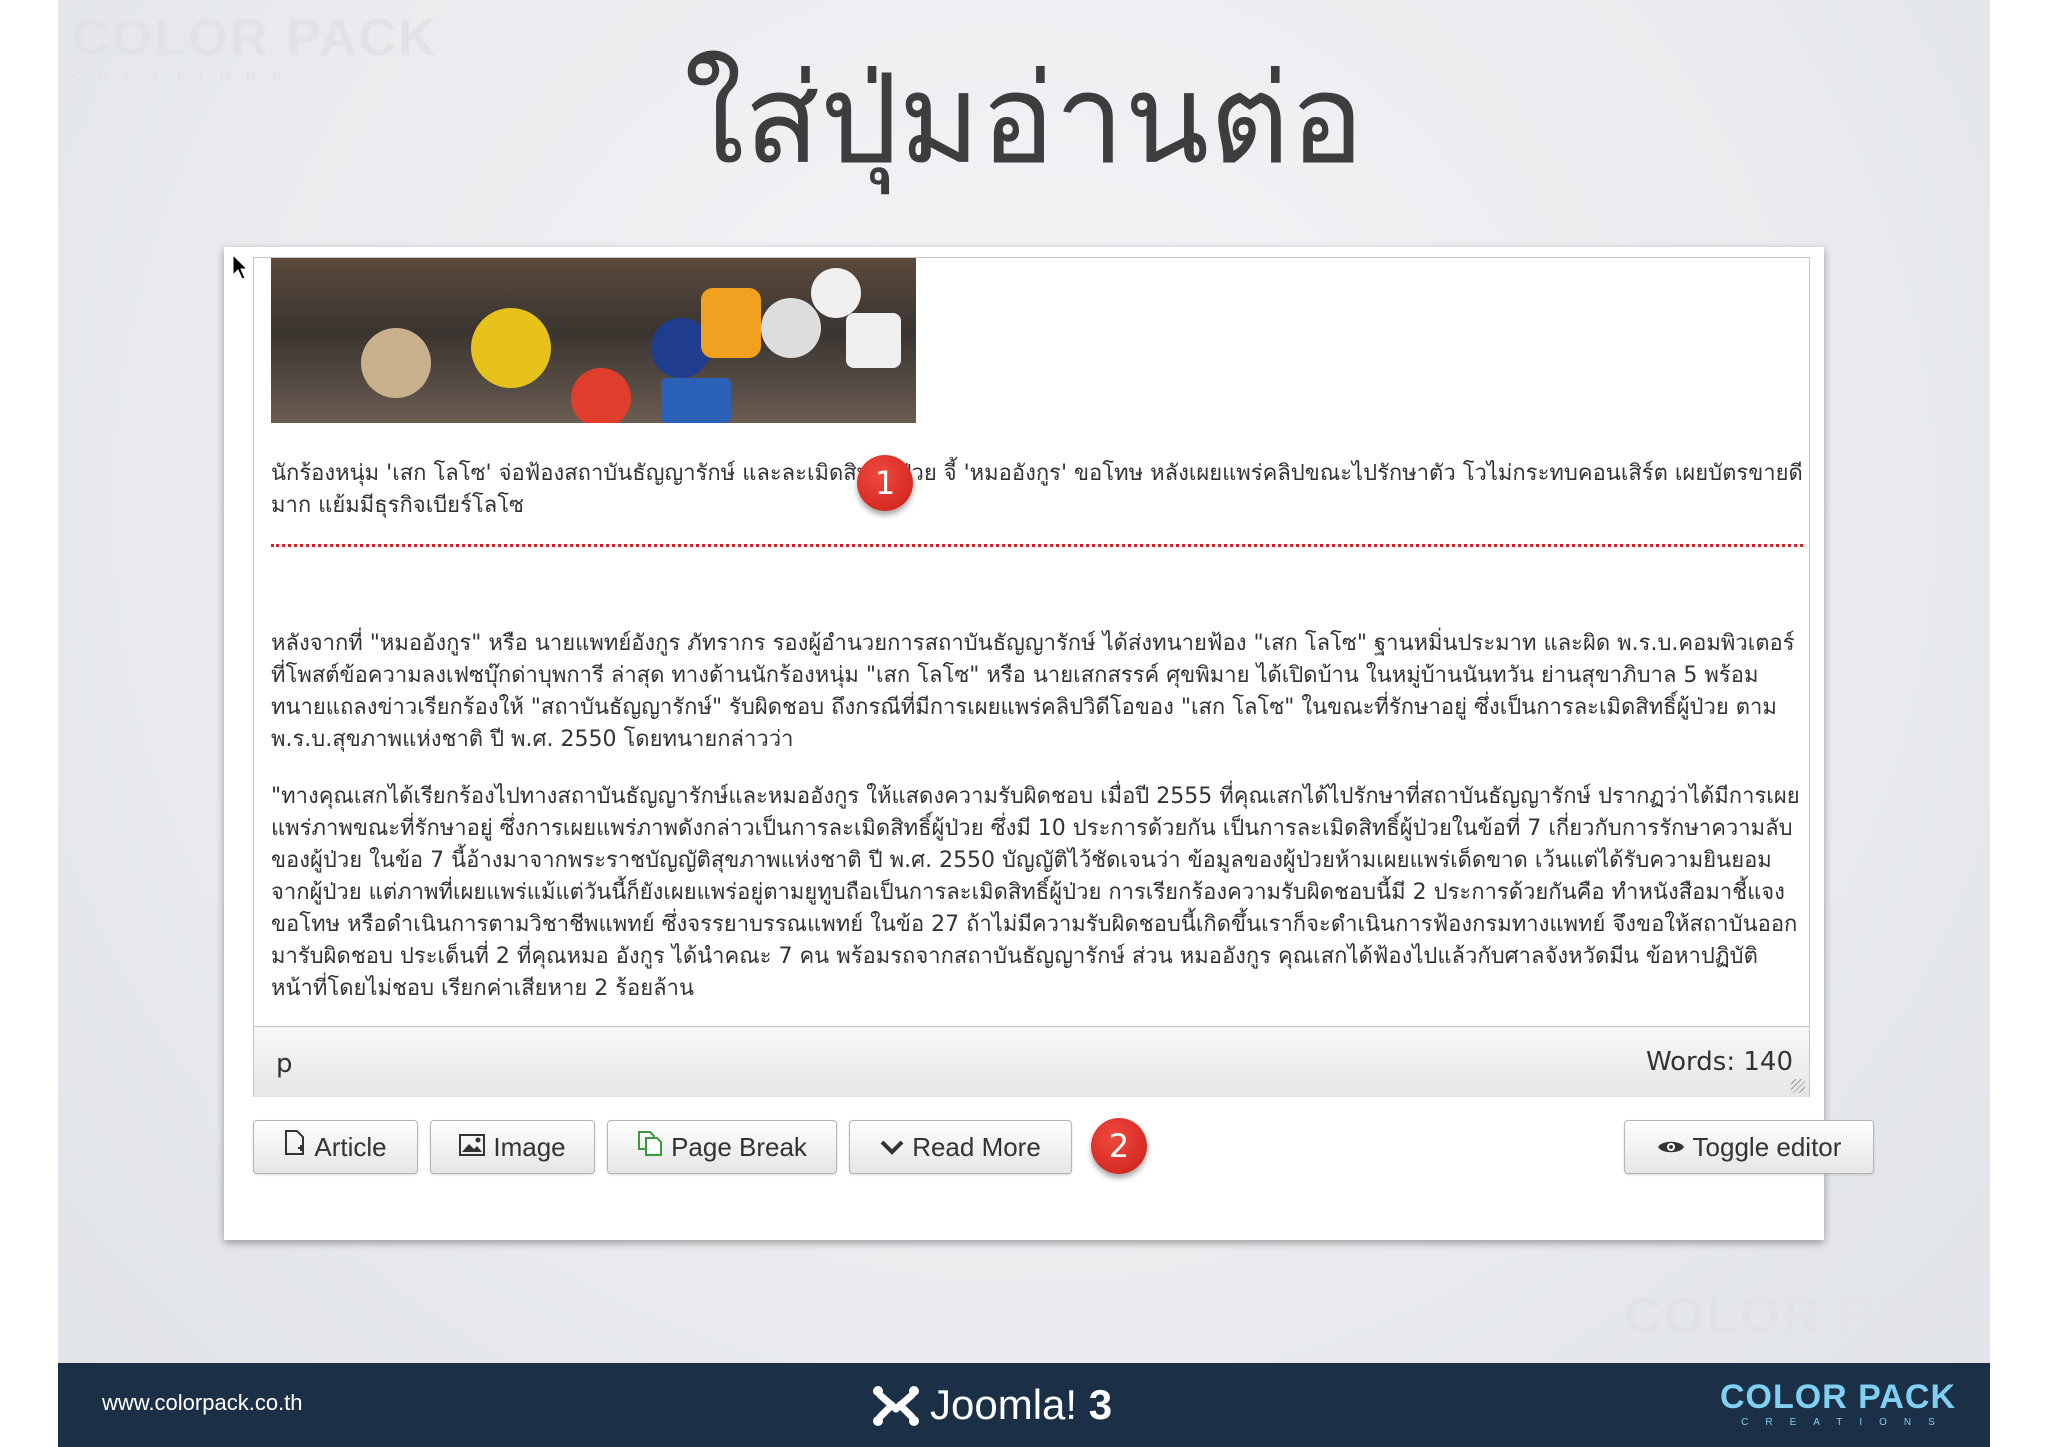  What do you see at coordinates (1719, 1062) in the screenshot?
I see `word-count: Words: 140` at bounding box center [1719, 1062].